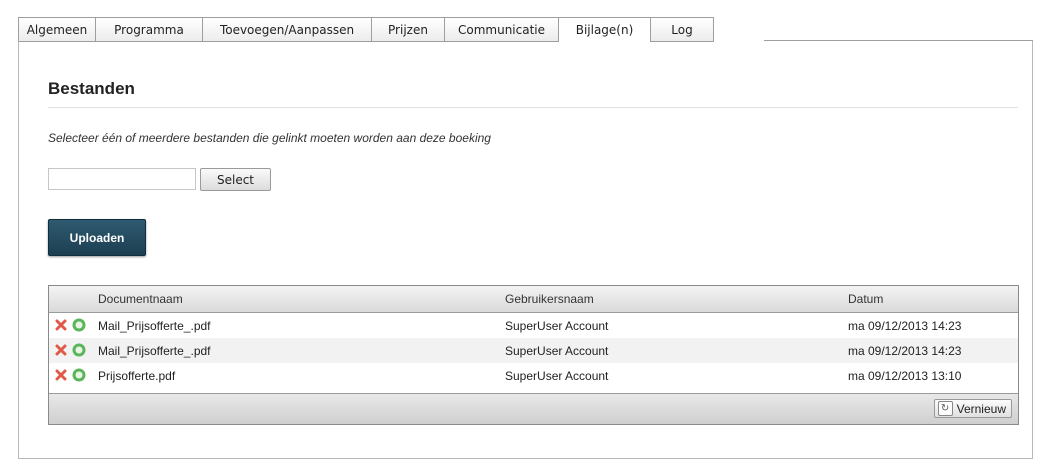 This screenshot has width=1051, height=464. I want to click on grid-header: Documentnaam Gebruikersnaam Datum, so click(533, 299).